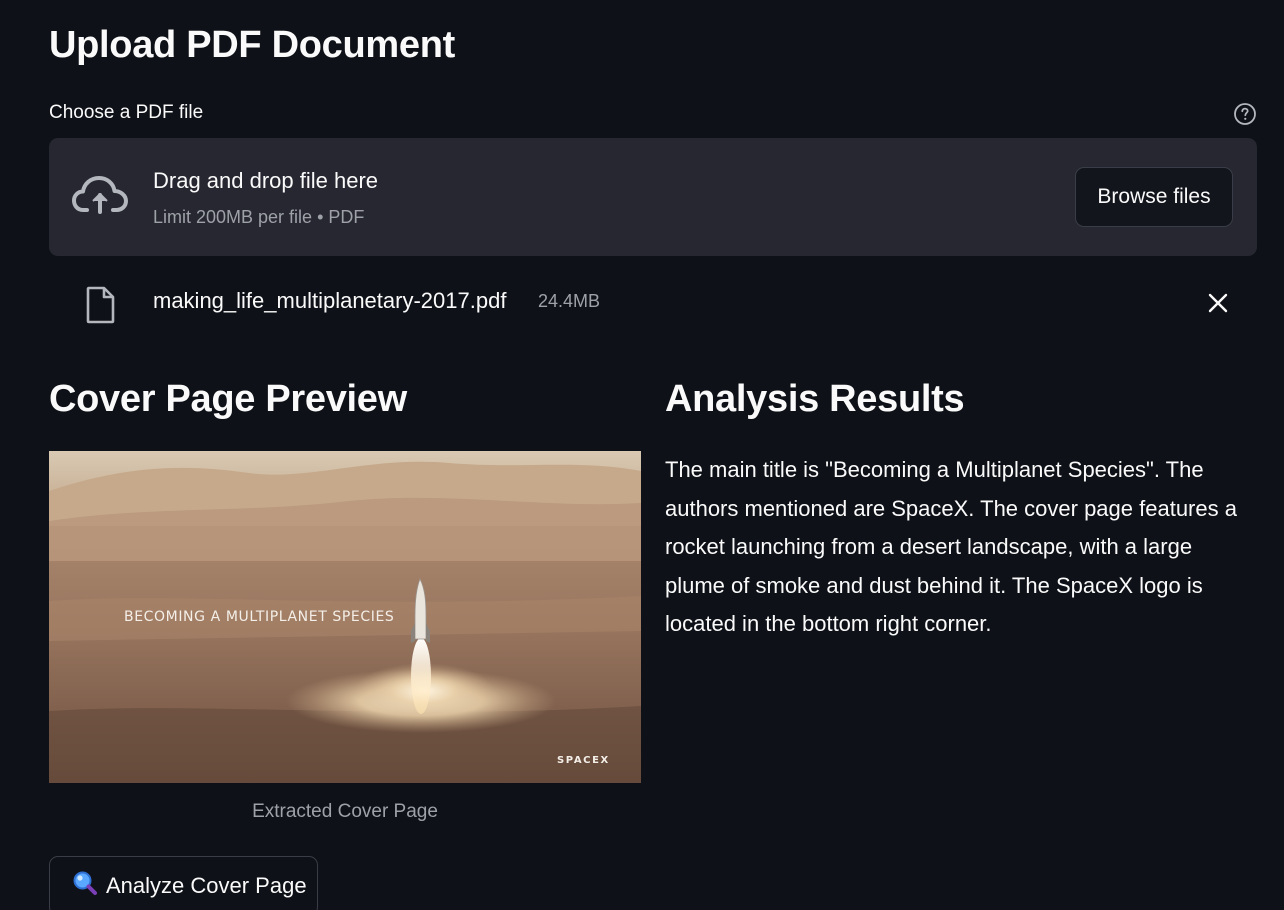  What do you see at coordinates (101, 305) in the screenshot?
I see `file-icon` at bounding box center [101, 305].